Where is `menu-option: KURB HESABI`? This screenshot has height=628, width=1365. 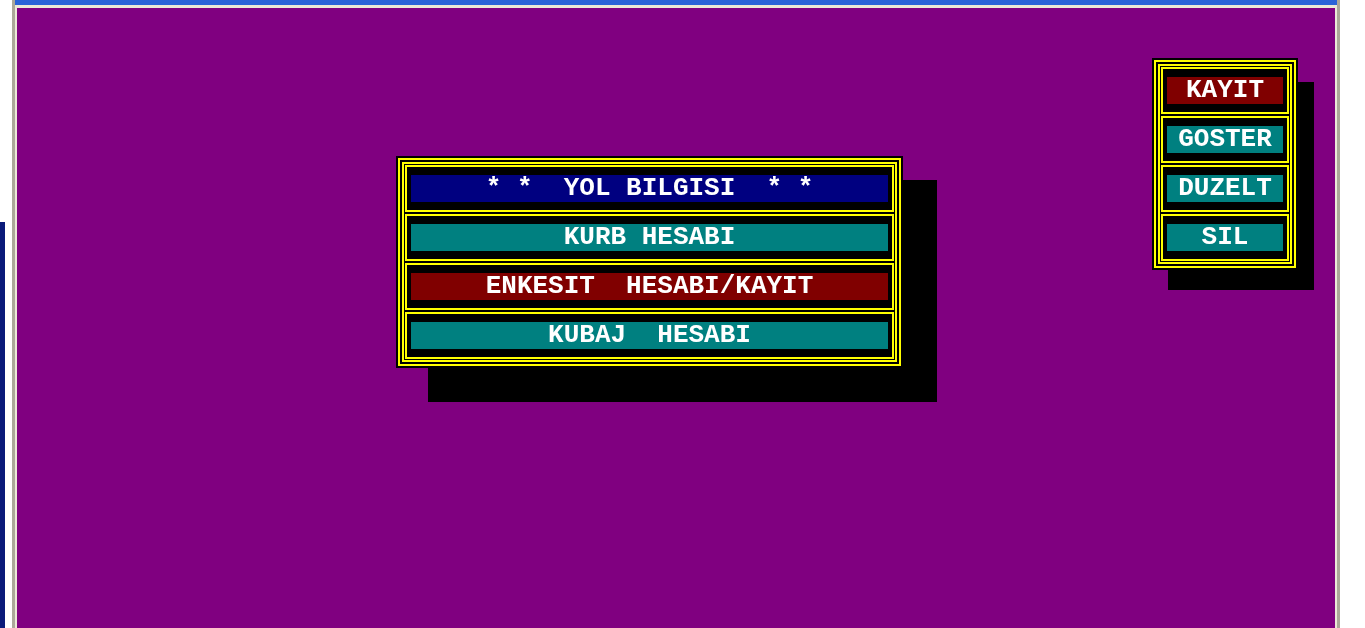 menu-option: KURB HESABI is located at coordinates (649, 237).